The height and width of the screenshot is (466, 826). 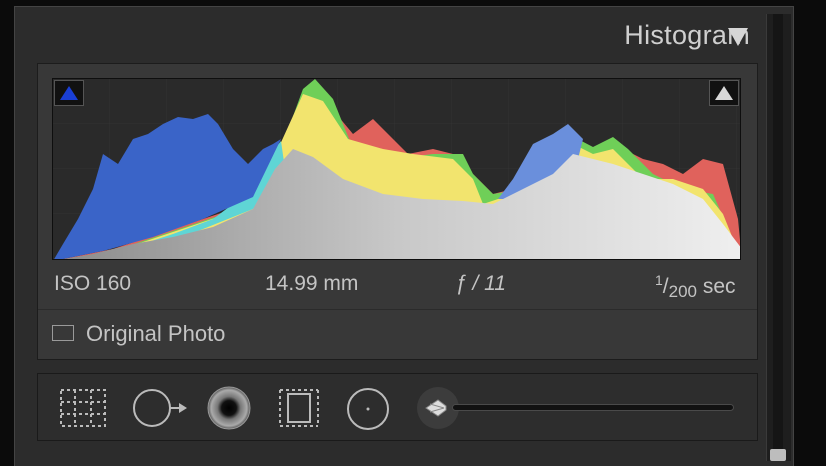 I want to click on shutter-numerator: 1, so click(x=659, y=280).